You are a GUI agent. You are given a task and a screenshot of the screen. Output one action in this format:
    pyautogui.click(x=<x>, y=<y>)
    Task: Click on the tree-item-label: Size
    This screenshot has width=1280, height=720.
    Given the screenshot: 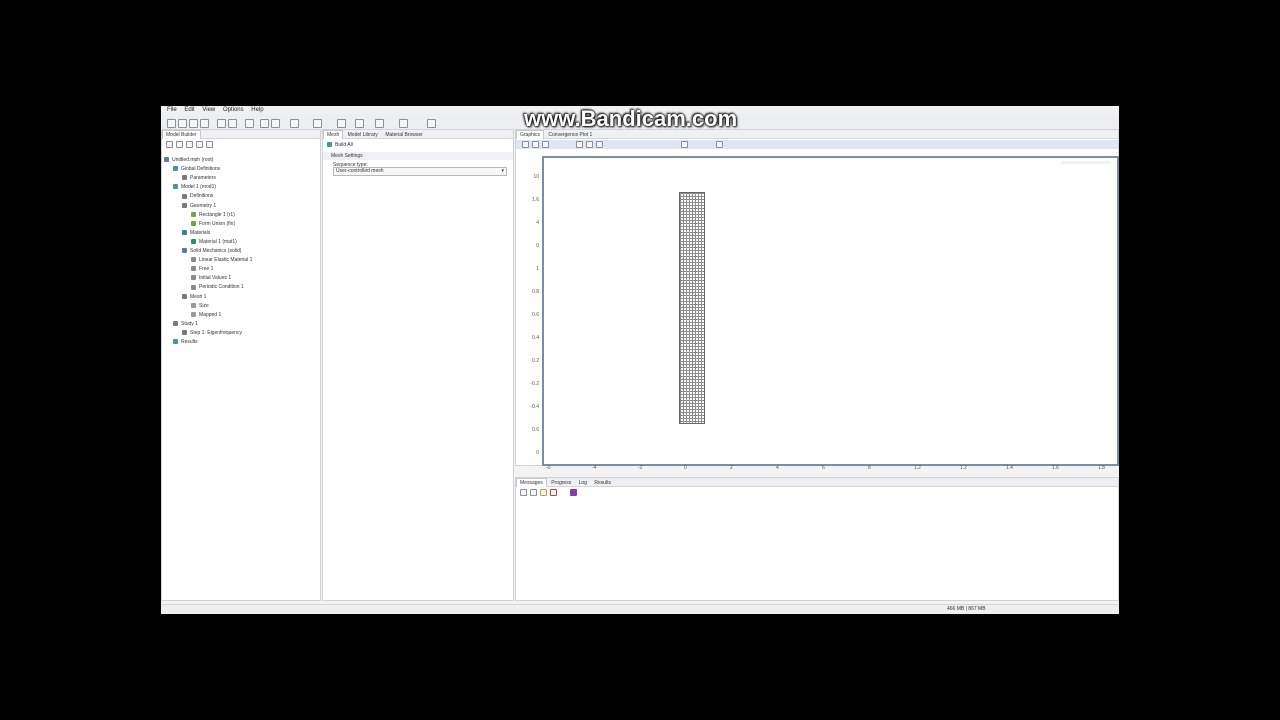 What is the action you would take?
    pyautogui.click(x=204, y=305)
    